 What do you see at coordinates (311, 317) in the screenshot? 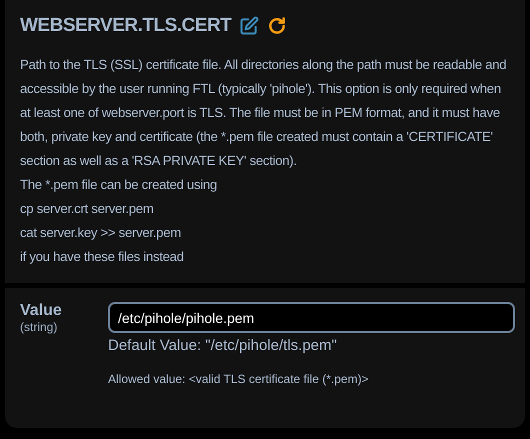
I see `value-input: /etc/pihole/pihole.pem` at bounding box center [311, 317].